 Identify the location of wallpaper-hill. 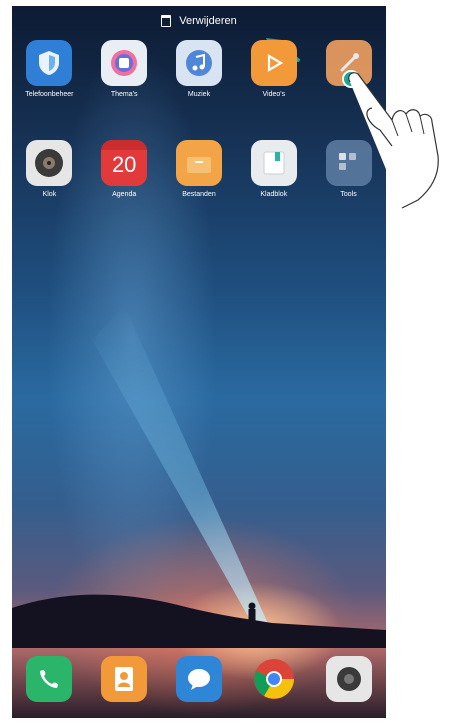
(199, 621).